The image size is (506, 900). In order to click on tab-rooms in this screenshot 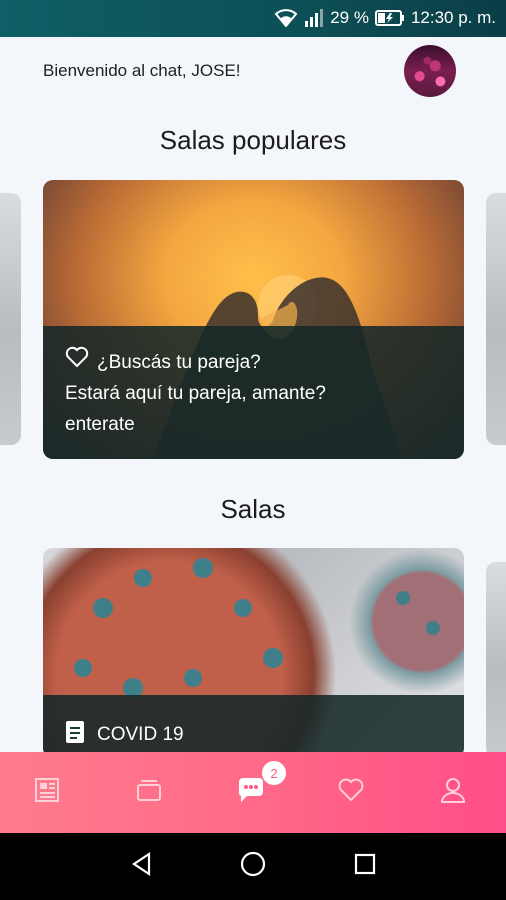, I will do `click(149, 792)`.